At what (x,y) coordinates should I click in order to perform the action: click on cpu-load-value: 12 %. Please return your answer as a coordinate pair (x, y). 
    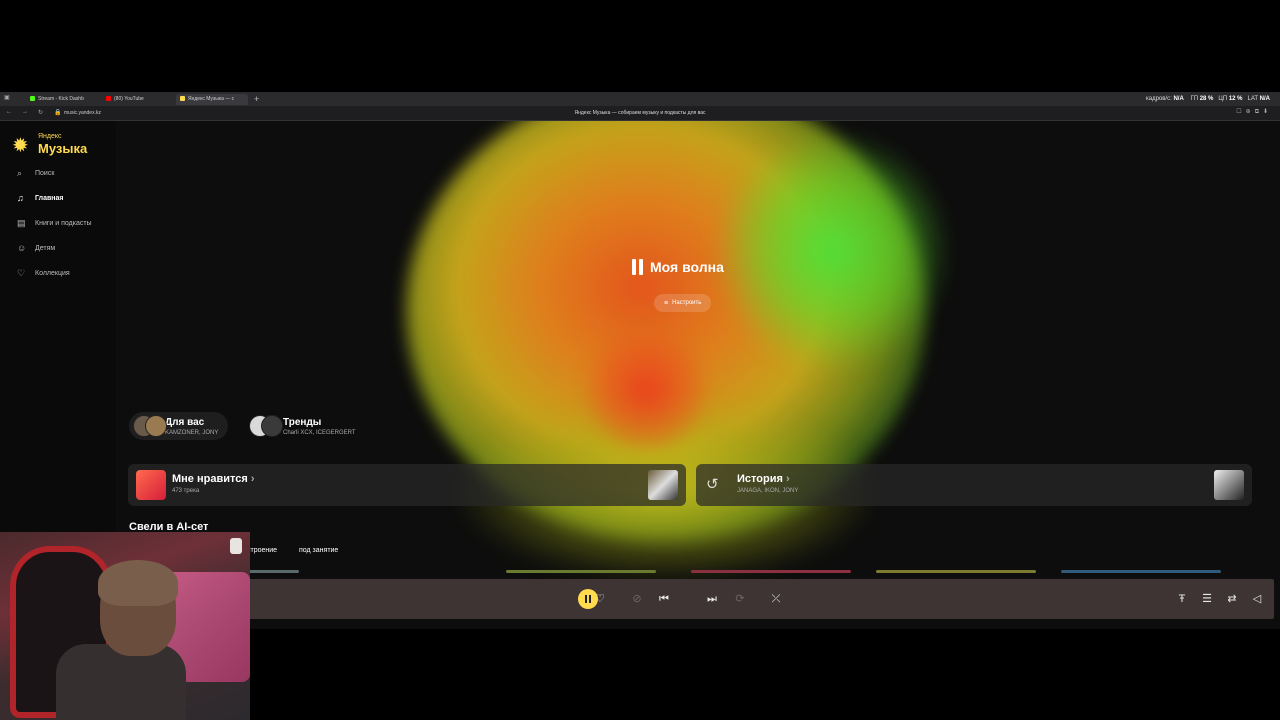
    Looking at the image, I should click on (1235, 99).